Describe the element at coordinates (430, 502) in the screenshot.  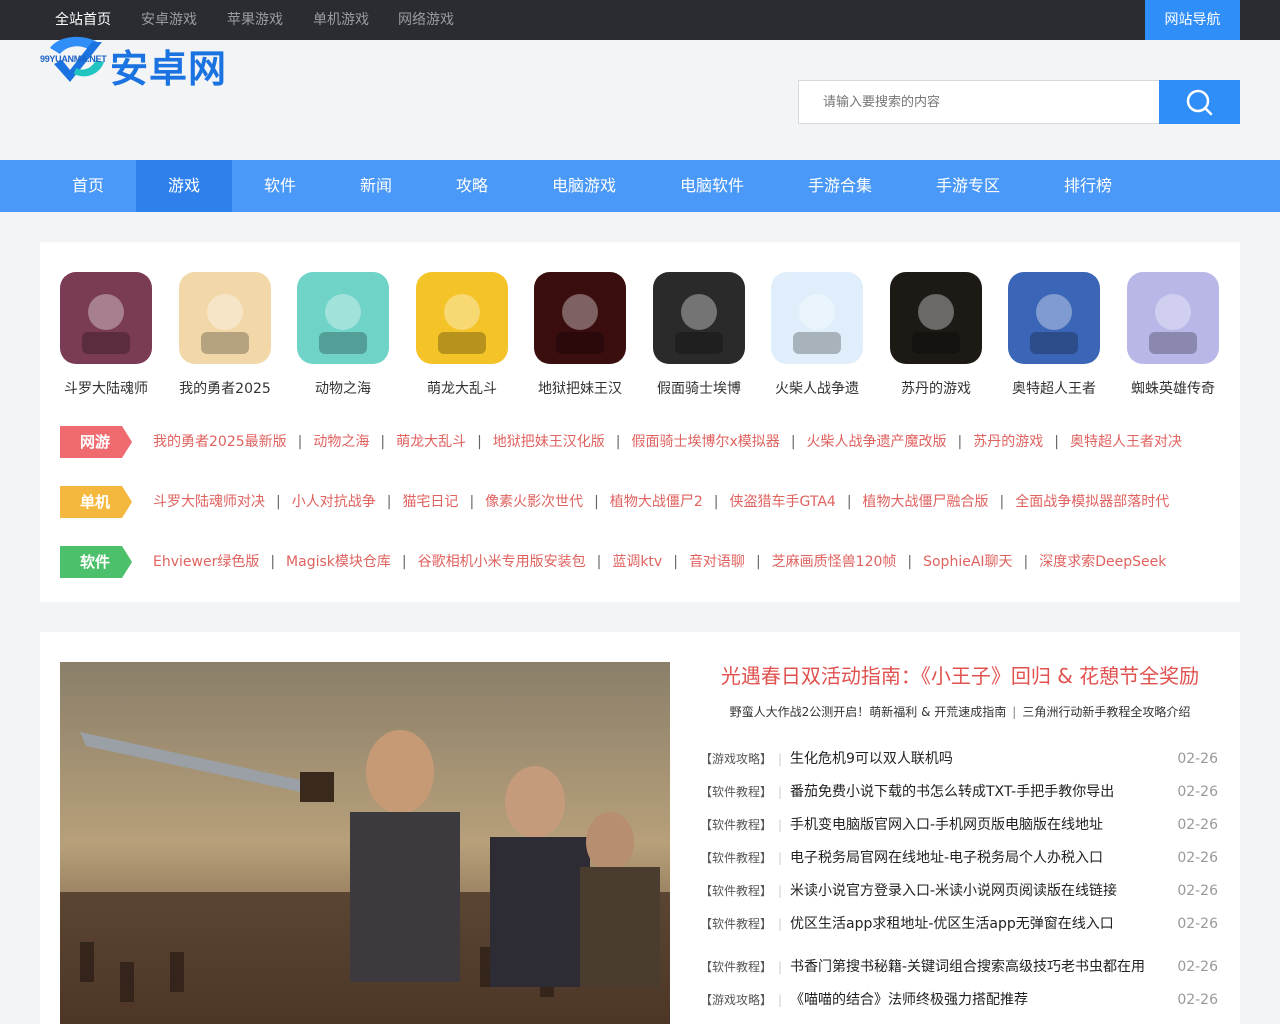
I see `tag-link: 猫宅日记` at that location.